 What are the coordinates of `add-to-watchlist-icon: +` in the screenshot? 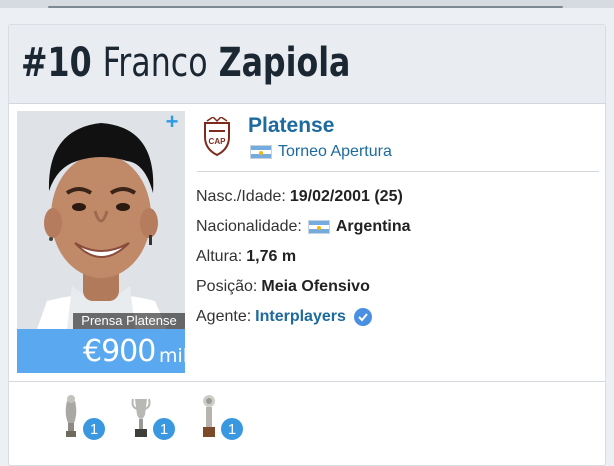 It's located at (172, 122).